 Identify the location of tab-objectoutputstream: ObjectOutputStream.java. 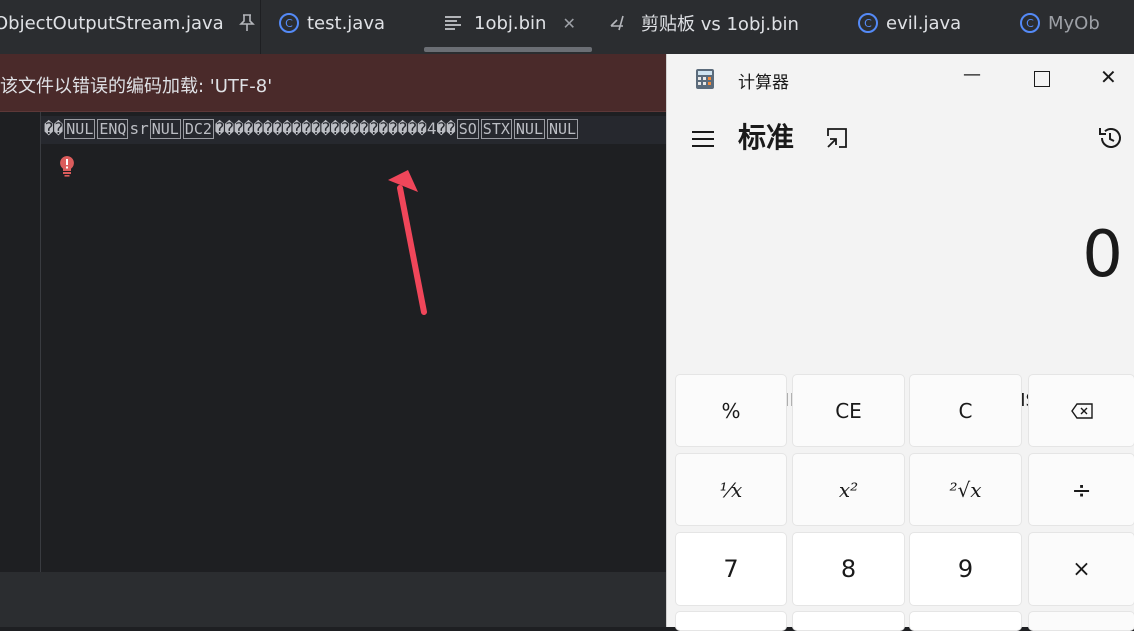
(128, 23).